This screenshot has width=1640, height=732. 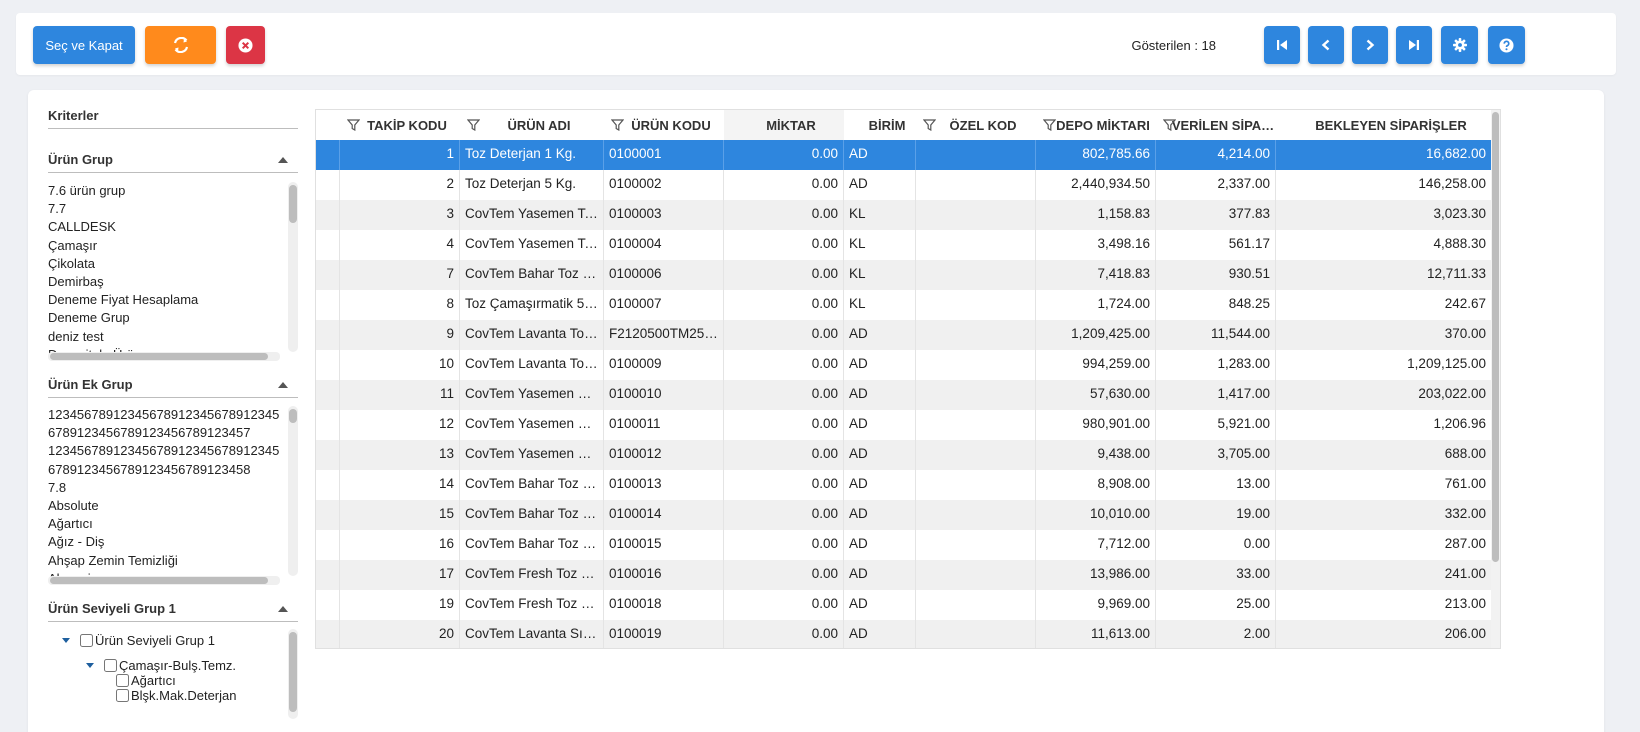 What do you see at coordinates (164, 580) in the screenshot?
I see `product-ext-group-hscroll` at bounding box center [164, 580].